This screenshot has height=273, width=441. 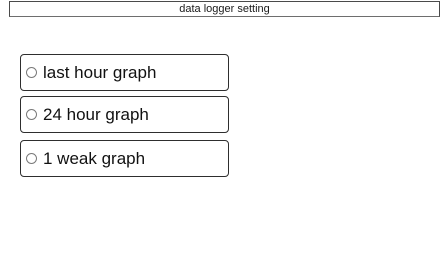 I want to click on option-24-hour-graph: 24 hour graph, so click(x=124, y=114).